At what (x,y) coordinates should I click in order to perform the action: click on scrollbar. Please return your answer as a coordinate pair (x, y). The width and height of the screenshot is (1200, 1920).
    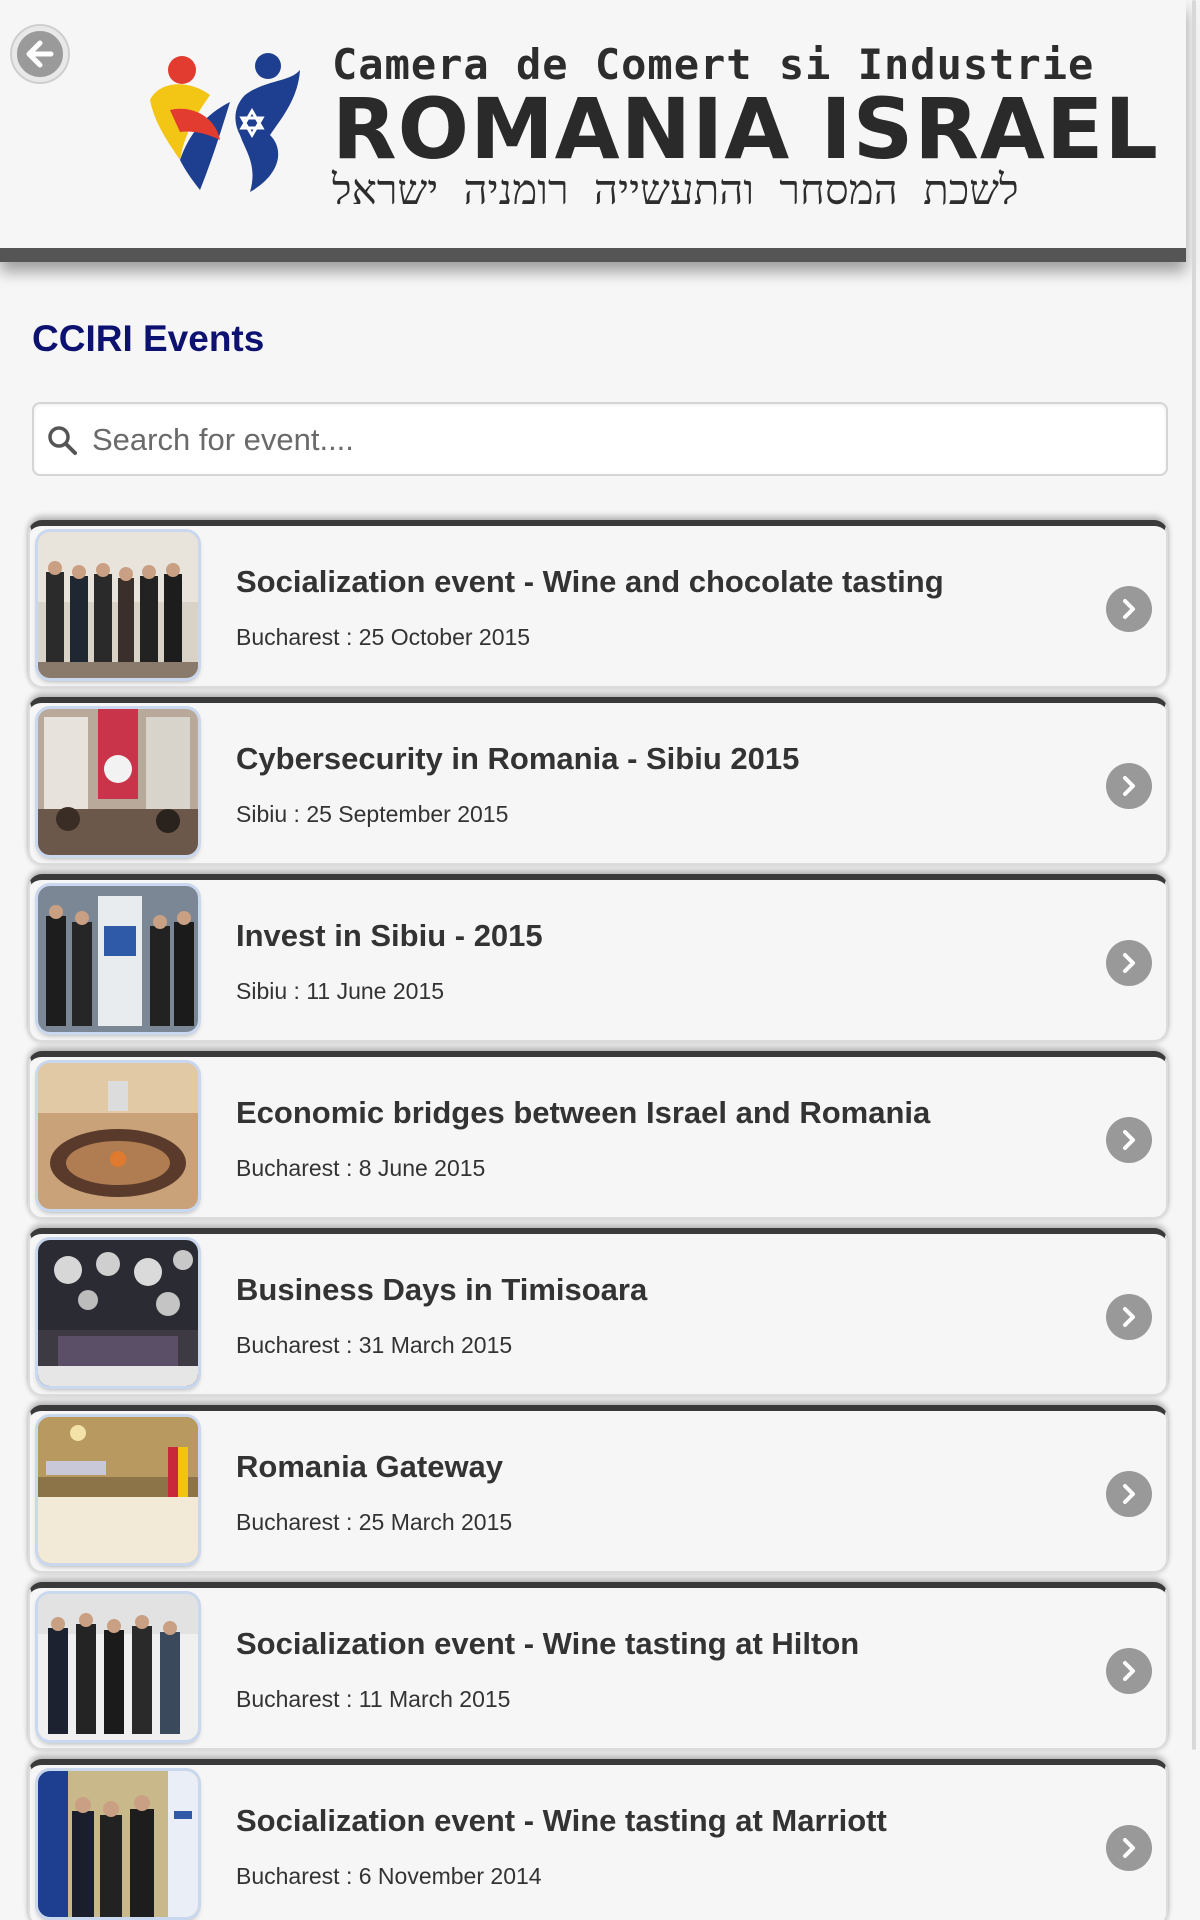
    Looking at the image, I should click on (1194, 875).